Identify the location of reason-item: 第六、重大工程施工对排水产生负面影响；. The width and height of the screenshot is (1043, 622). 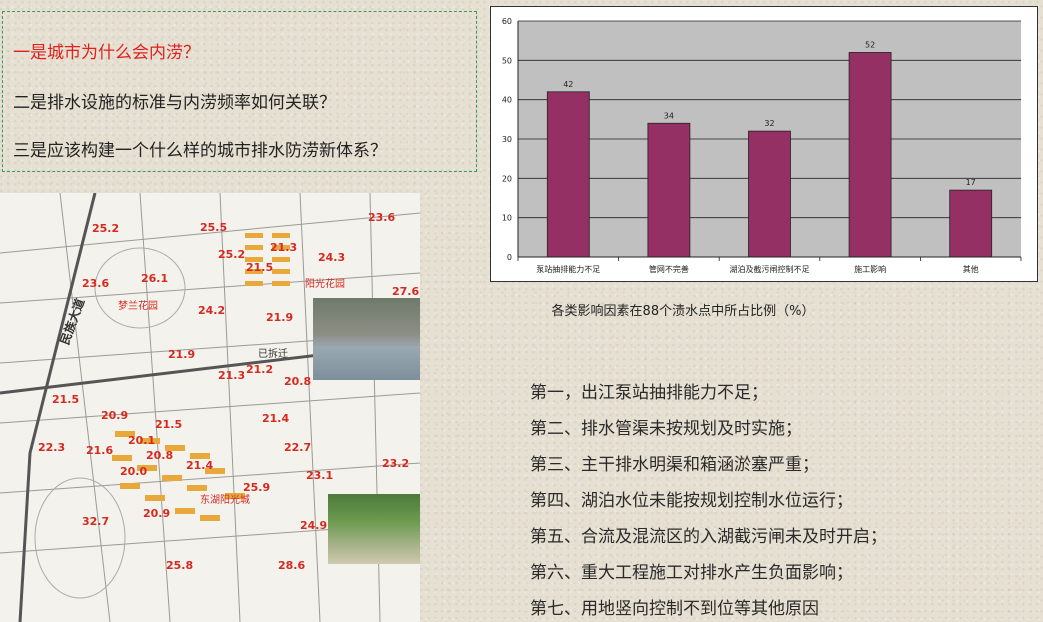
(691, 573).